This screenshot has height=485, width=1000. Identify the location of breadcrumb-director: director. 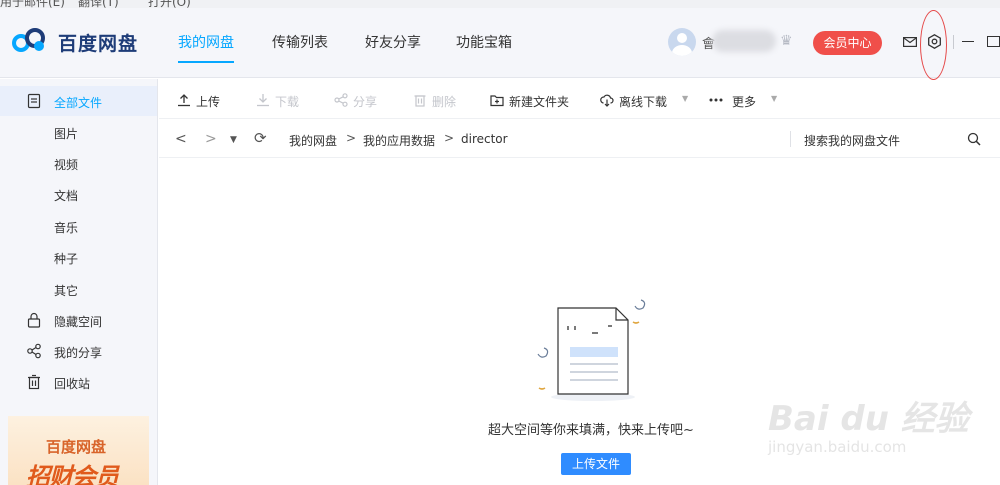
(484, 139).